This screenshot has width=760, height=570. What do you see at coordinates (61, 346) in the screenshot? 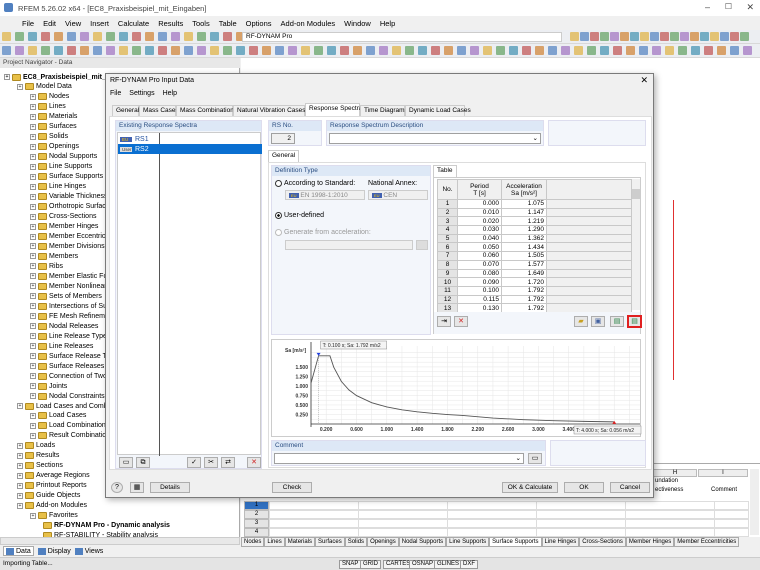
I see `tree-item: + Line Releases` at bounding box center [61, 346].